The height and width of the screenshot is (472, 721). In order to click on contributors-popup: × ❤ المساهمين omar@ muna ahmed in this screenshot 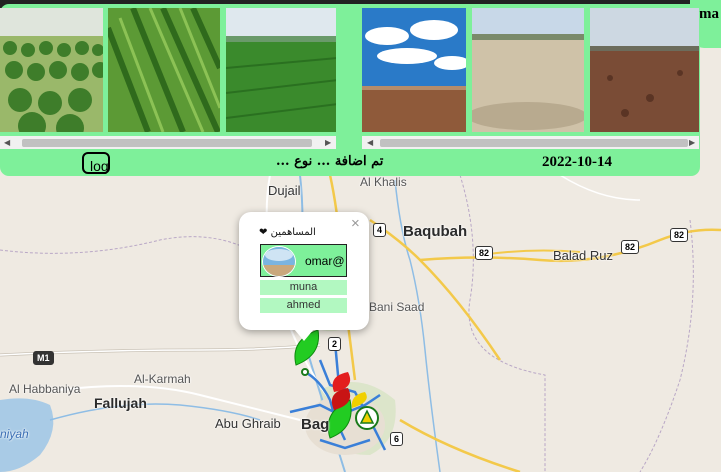, I will do `click(304, 276)`.